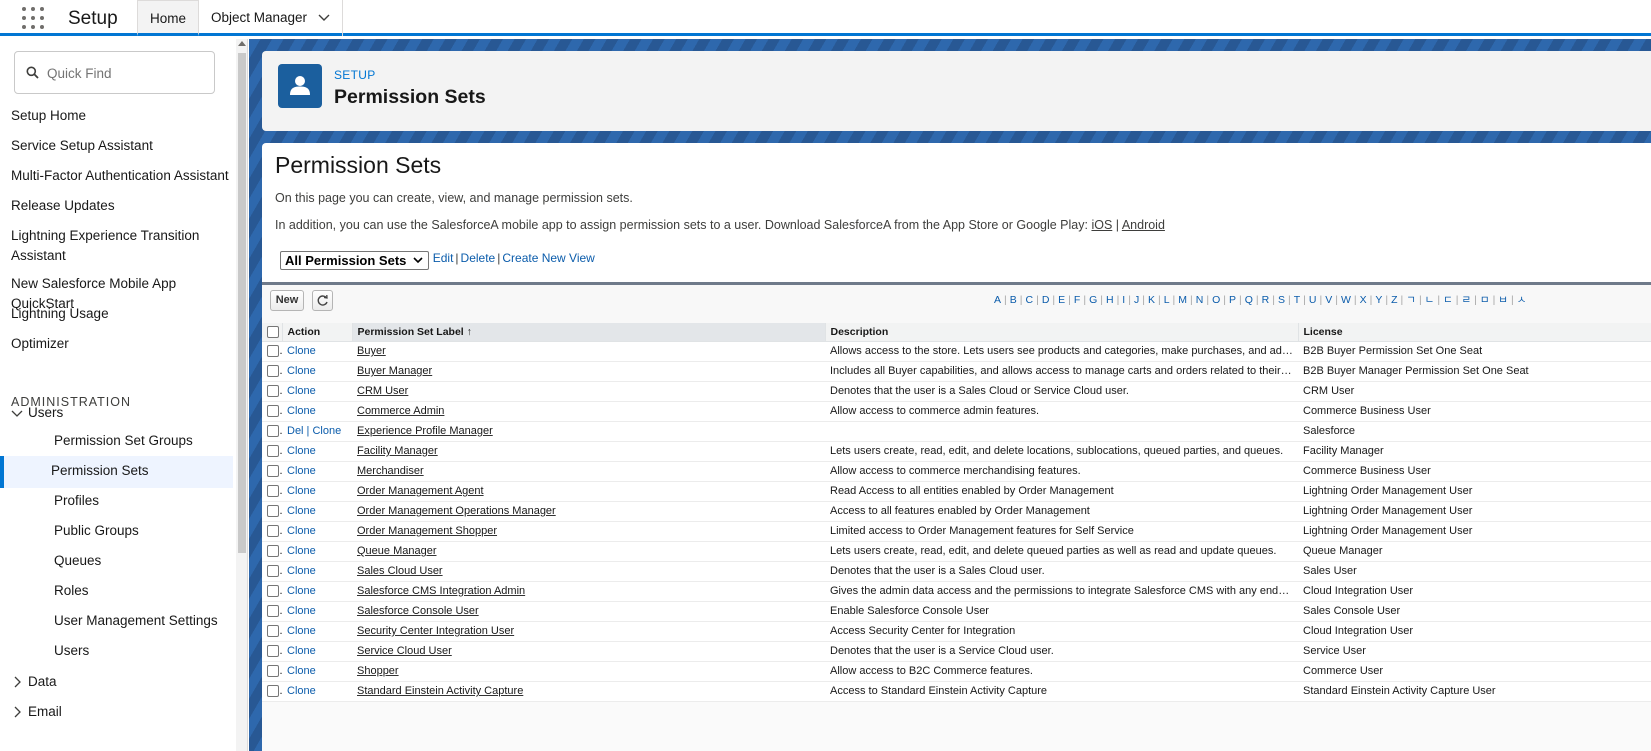  What do you see at coordinates (1110, 300) in the screenshot?
I see `alpha-filter-letter: H` at bounding box center [1110, 300].